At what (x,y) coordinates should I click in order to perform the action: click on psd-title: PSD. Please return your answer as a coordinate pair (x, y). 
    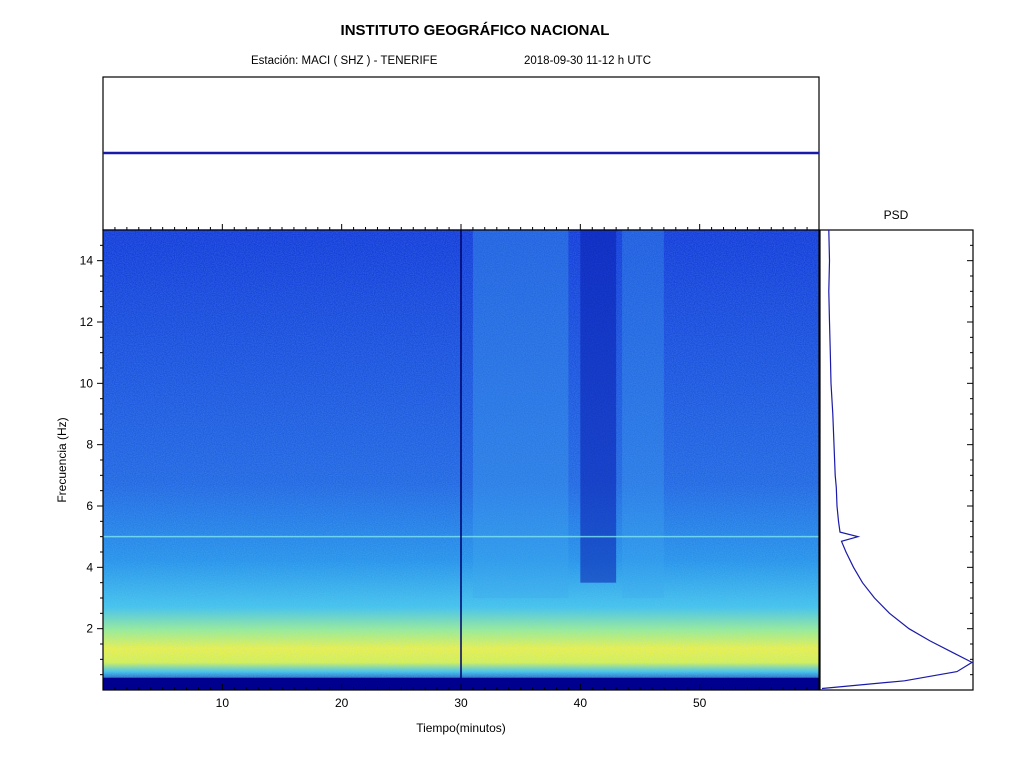
    Looking at the image, I should click on (896, 215).